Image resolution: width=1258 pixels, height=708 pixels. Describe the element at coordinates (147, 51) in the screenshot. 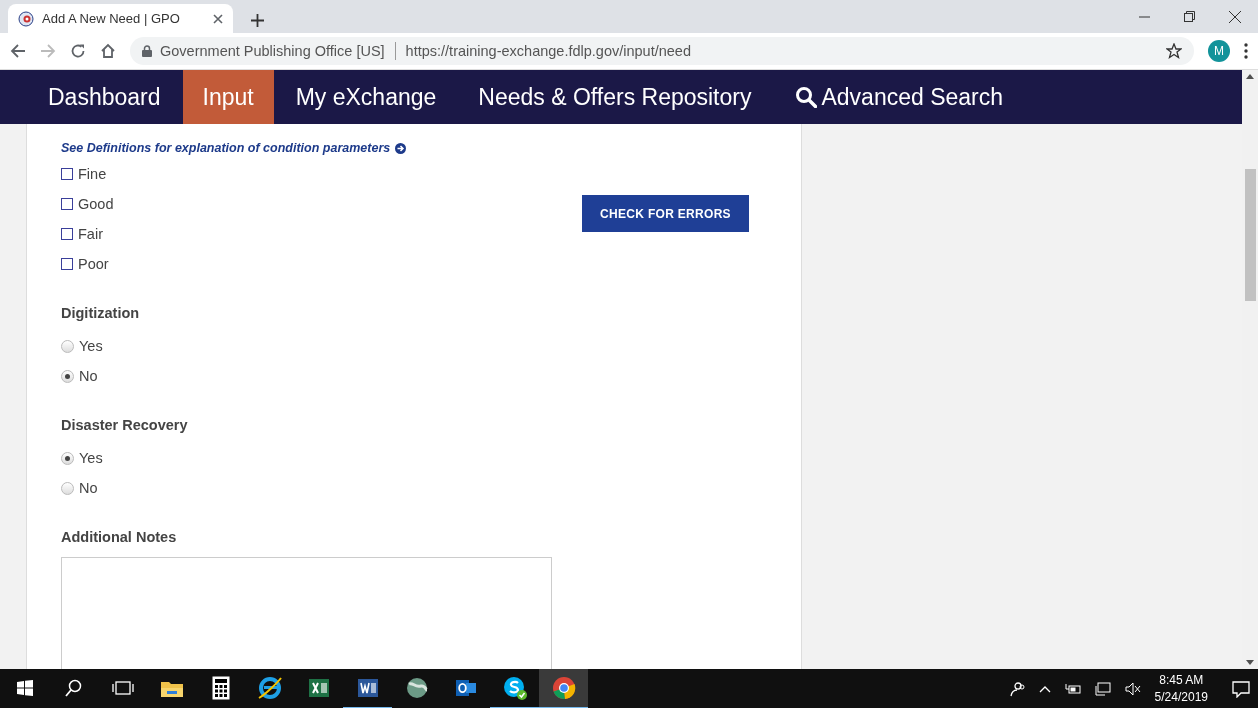

I see `lock-icon` at that location.